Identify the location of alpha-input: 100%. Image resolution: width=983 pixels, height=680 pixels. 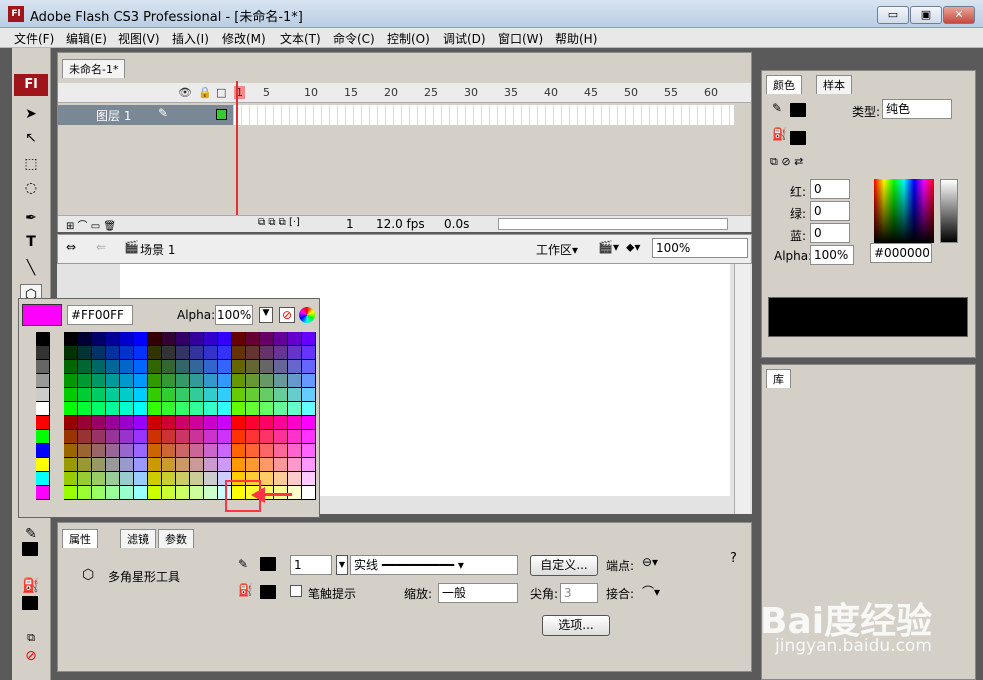
(234, 315).